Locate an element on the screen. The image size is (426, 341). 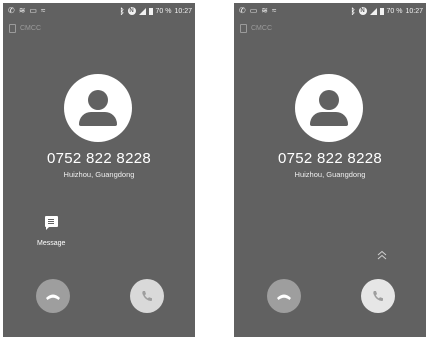
message-label: Message is located at coordinates (51, 243).